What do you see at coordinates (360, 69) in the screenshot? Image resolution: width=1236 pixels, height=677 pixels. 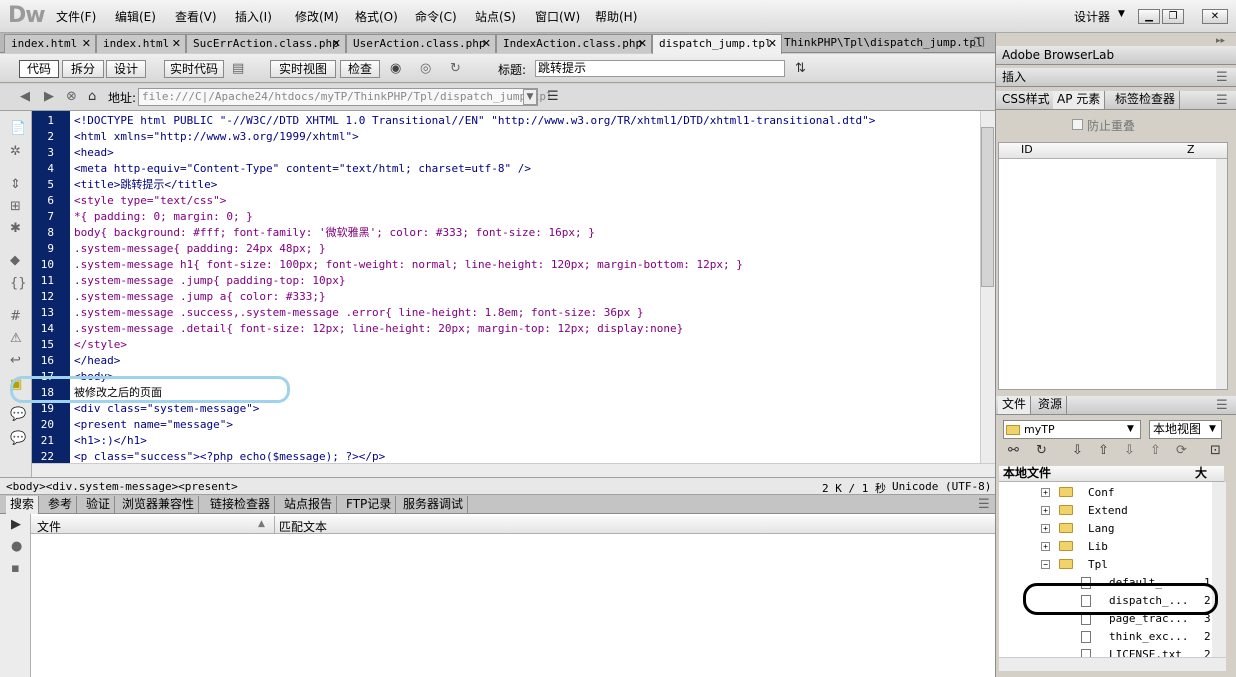 I see `inspect-button: 检查` at bounding box center [360, 69].